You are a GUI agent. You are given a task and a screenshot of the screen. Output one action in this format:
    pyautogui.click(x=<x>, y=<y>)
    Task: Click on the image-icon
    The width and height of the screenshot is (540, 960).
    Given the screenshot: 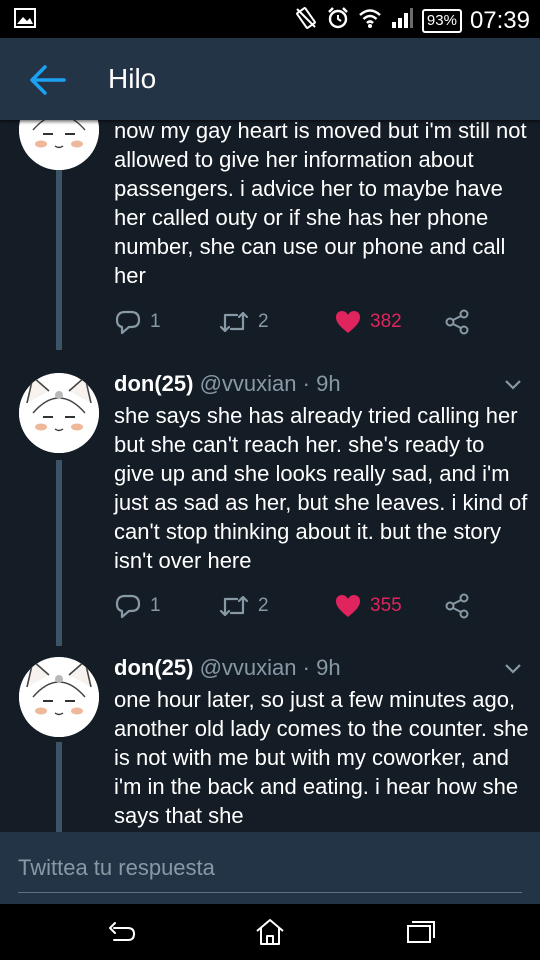 What is the action you would take?
    pyautogui.click(x=25, y=20)
    